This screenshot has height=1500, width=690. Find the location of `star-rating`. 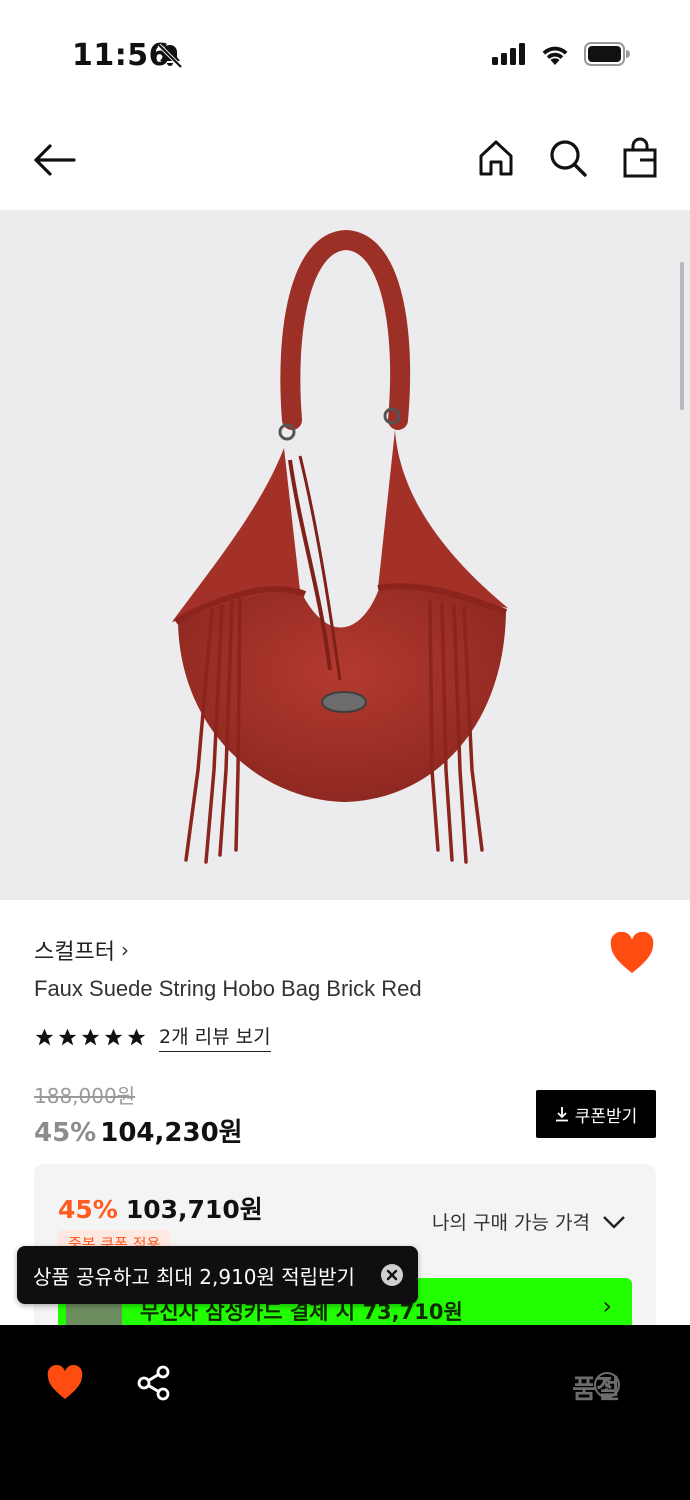

star-rating is located at coordinates (90, 1037).